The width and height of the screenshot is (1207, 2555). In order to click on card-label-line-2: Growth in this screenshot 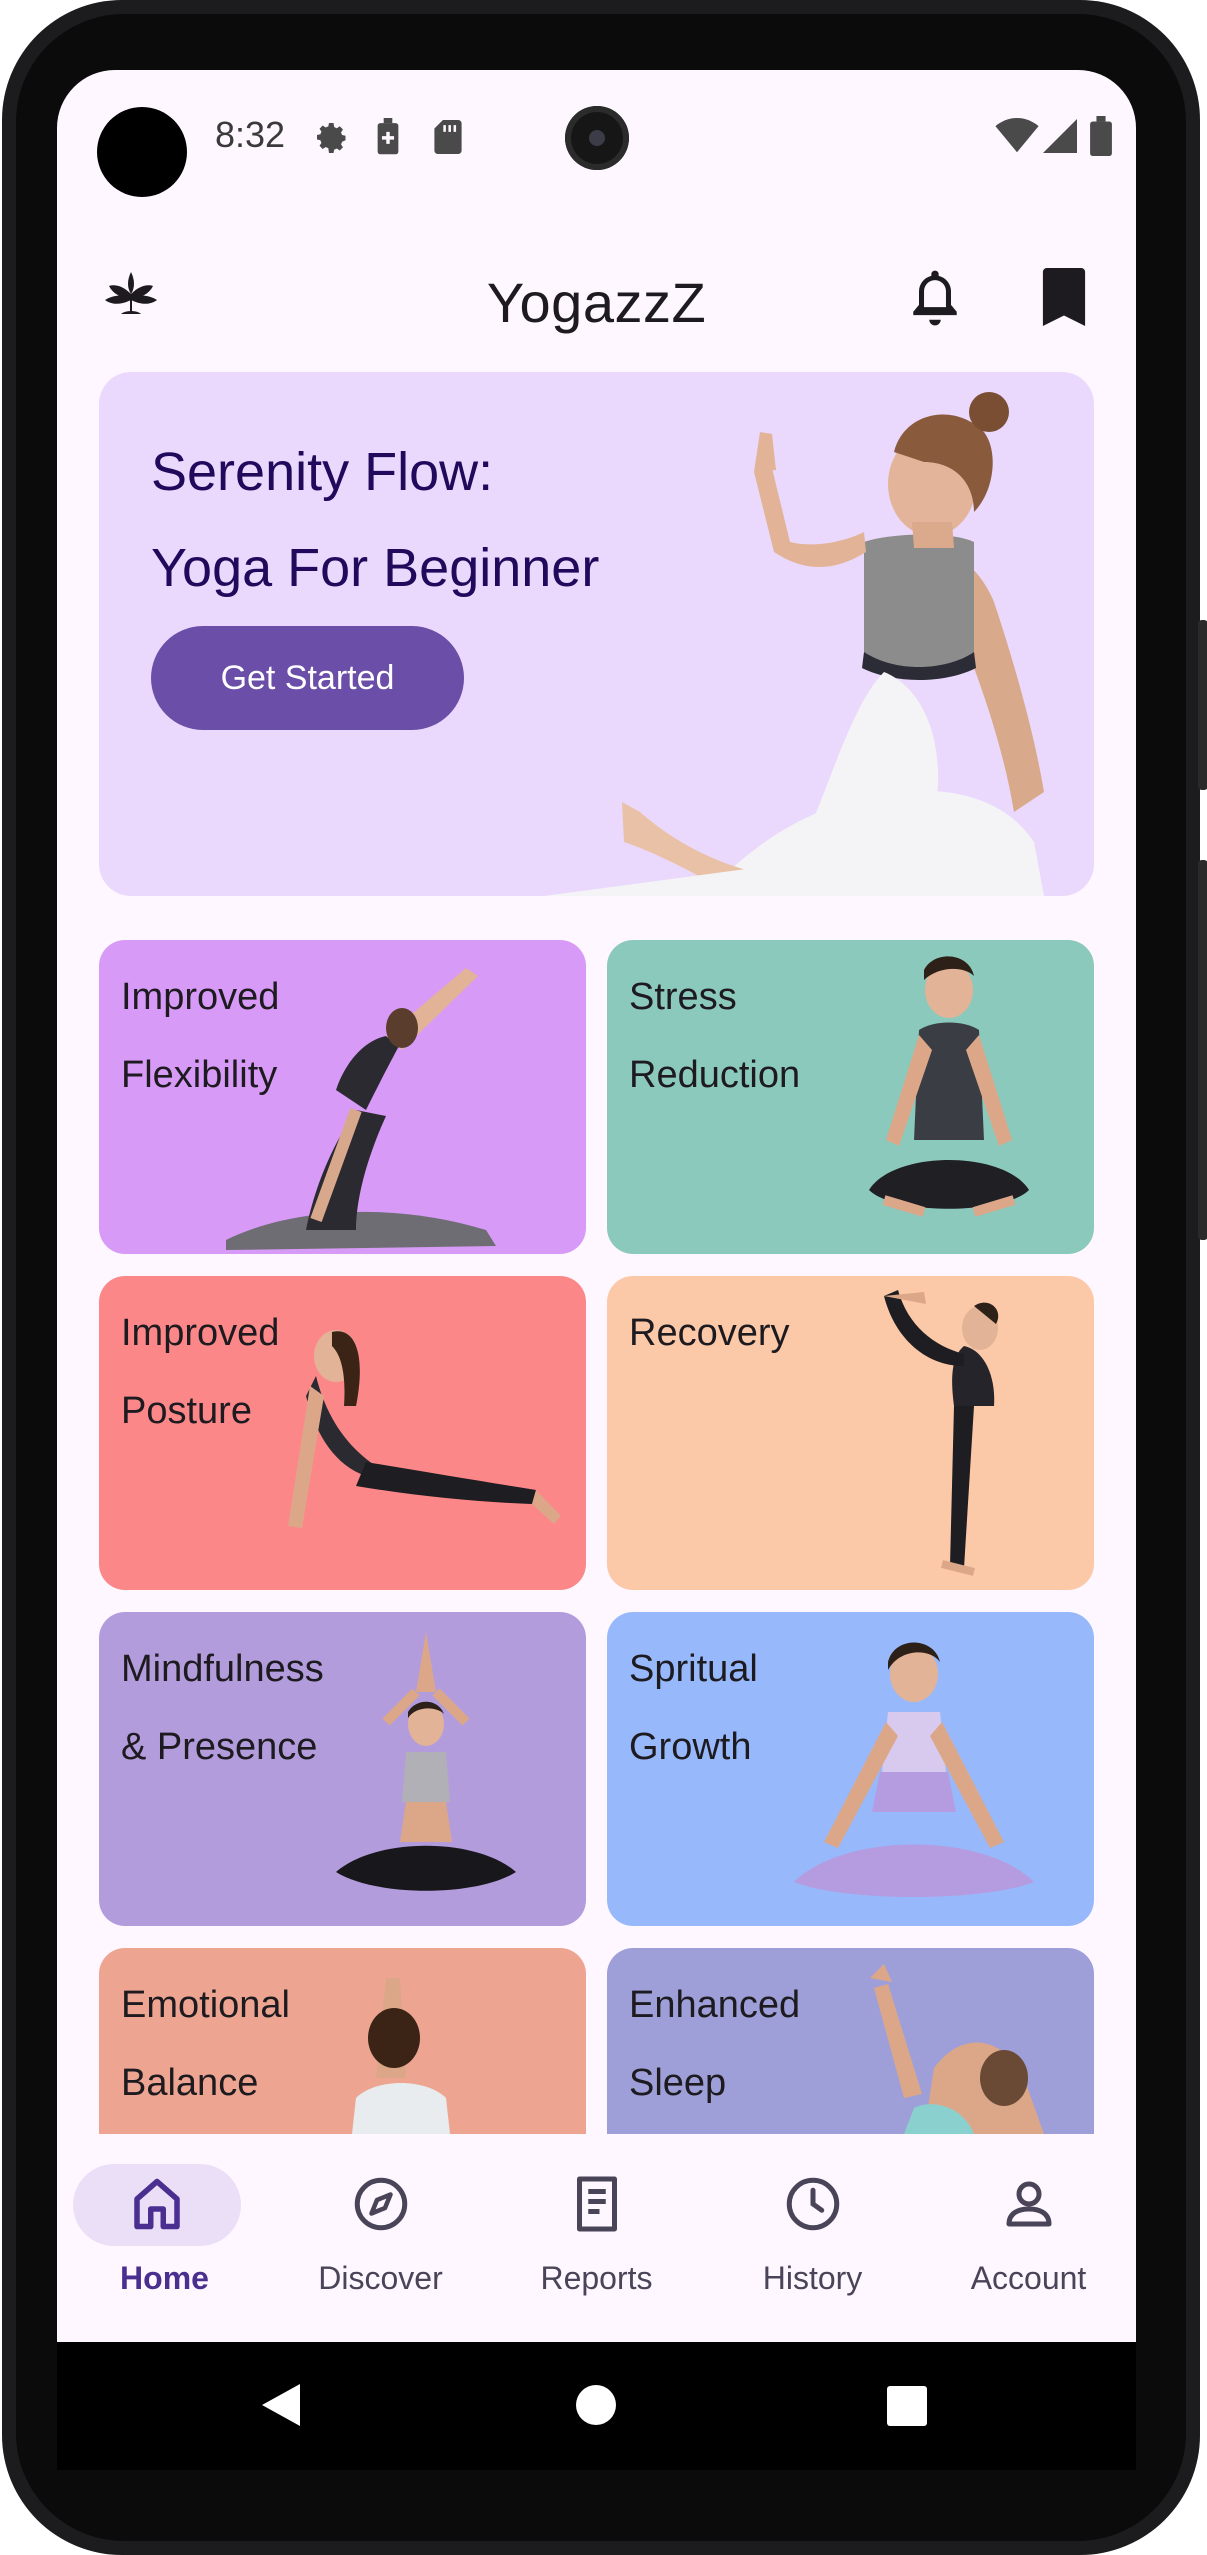, I will do `click(690, 1747)`.